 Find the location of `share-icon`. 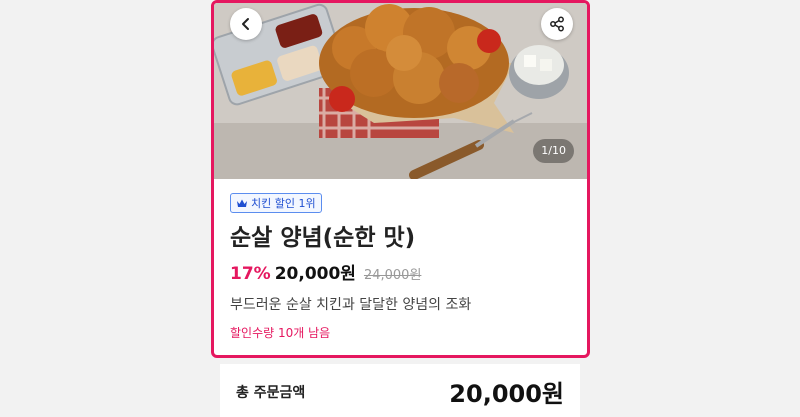

share-icon is located at coordinates (557, 24).